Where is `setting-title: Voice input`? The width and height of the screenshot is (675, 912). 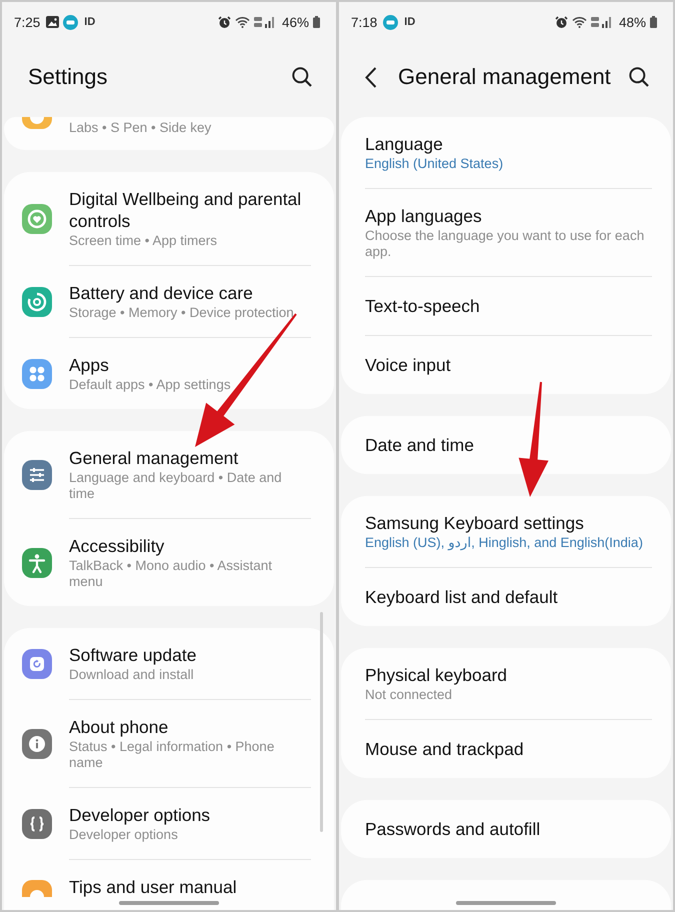
setting-title: Voice input is located at coordinates (408, 365).